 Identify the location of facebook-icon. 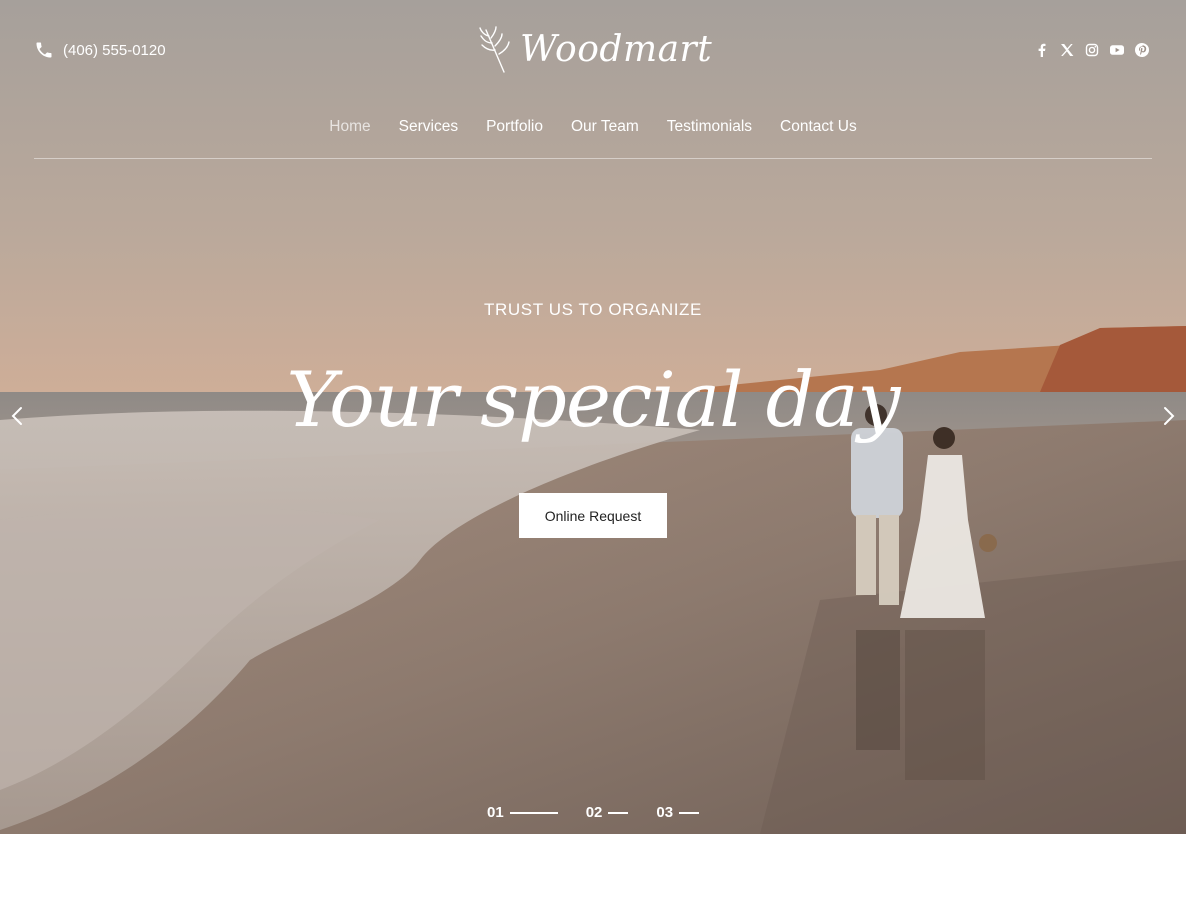
(1042, 50).